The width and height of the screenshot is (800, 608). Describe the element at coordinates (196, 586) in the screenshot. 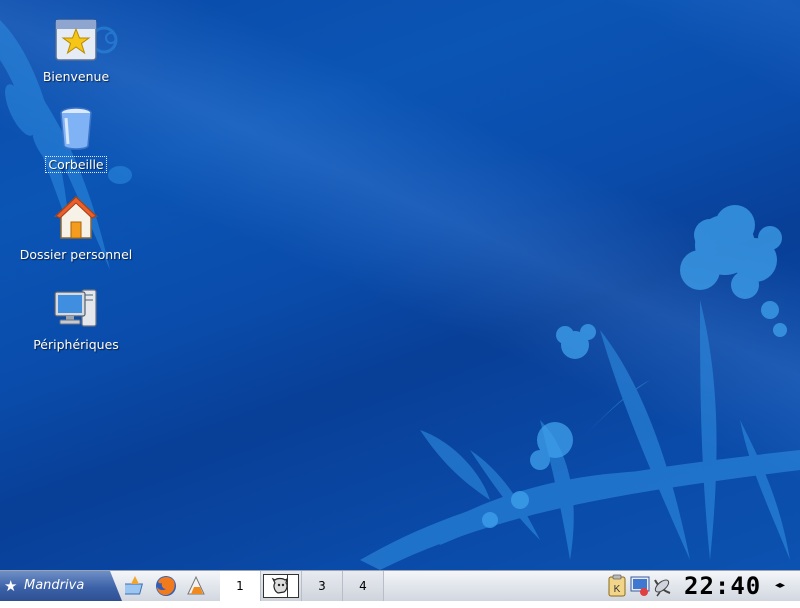

I see `office-icon` at that location.